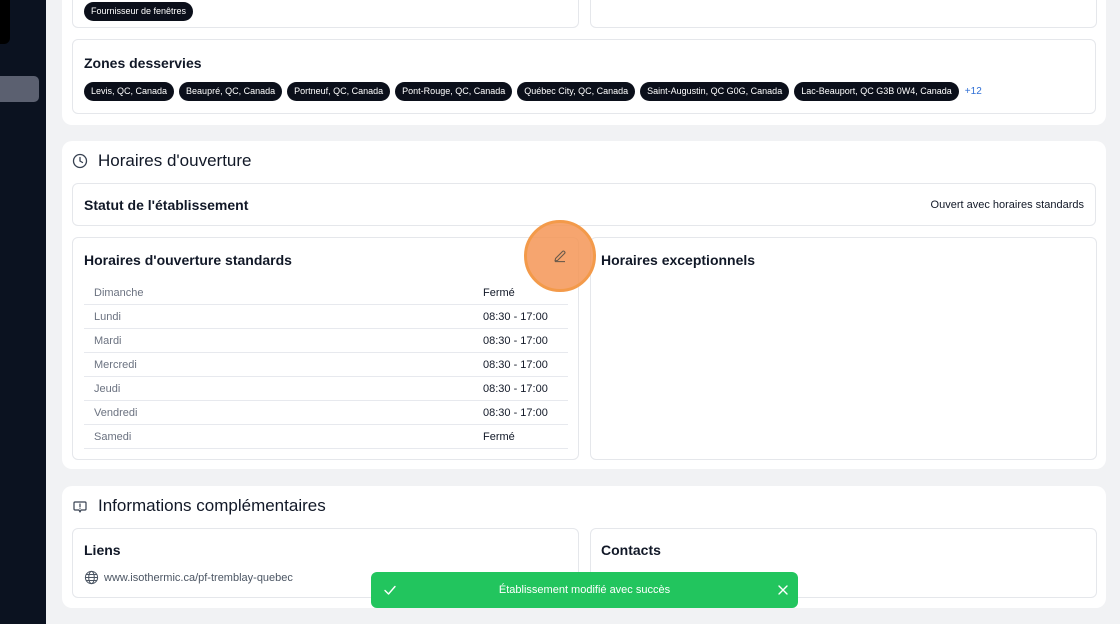  I want to click on close-icon, so click(783, 590).